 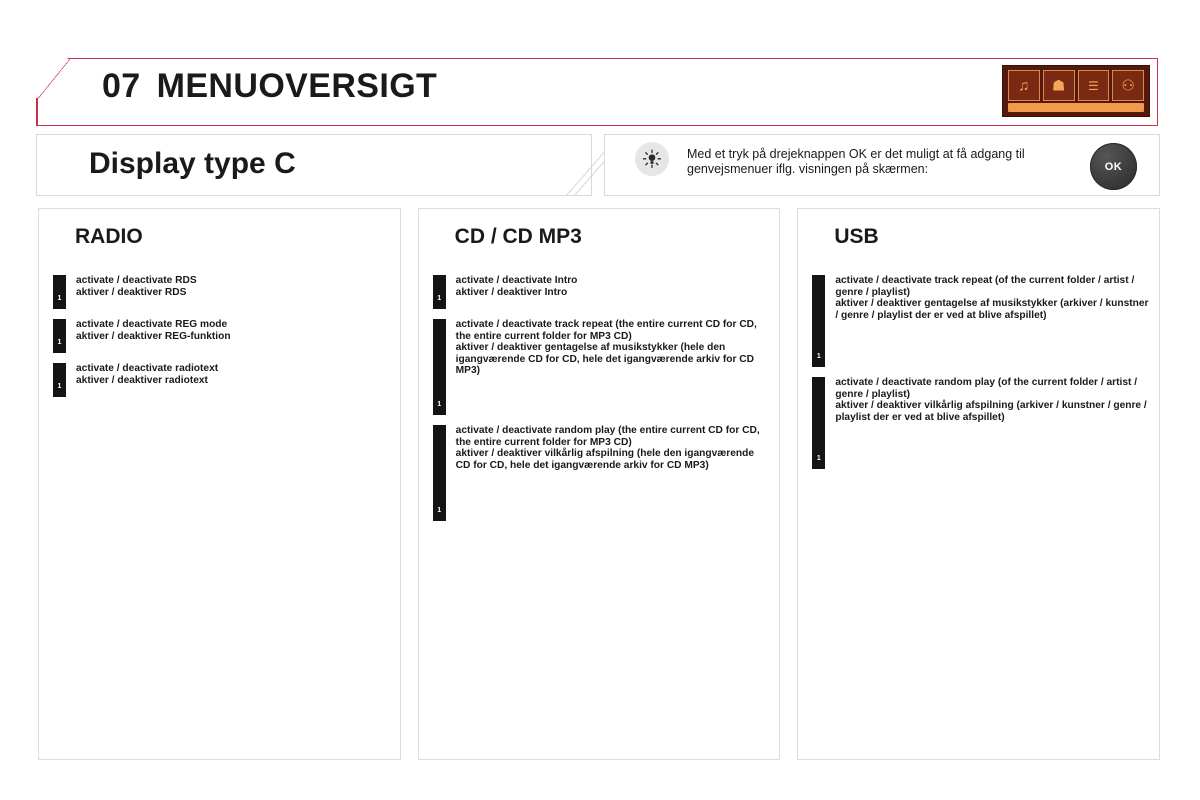 I want to click on audio-icon: ♫, so click(x=1024, y=85).